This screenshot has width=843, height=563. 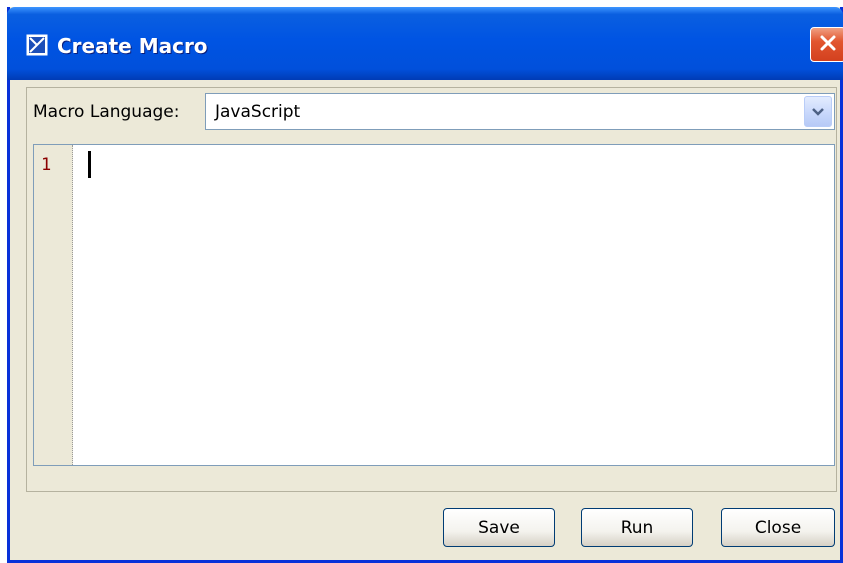 What do you see at coordinates (520, 111) in the screenshot?
I see `macro-language-select: JavaScript` at bounding box center [520, 111].